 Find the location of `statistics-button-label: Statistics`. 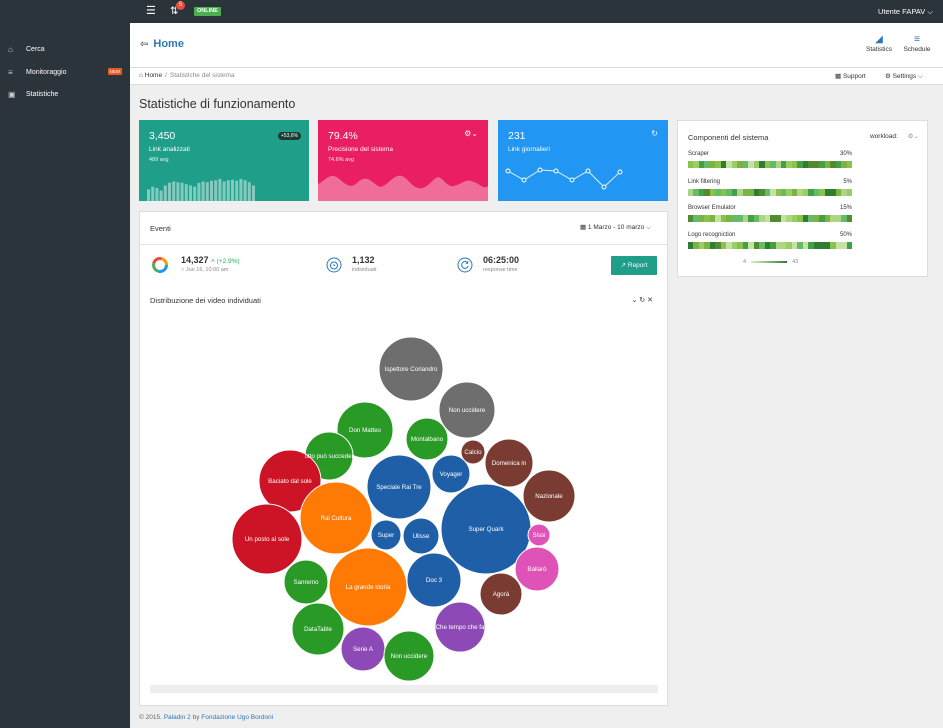

statistics-button-label: Statistics is located at coordinates (878, 49).